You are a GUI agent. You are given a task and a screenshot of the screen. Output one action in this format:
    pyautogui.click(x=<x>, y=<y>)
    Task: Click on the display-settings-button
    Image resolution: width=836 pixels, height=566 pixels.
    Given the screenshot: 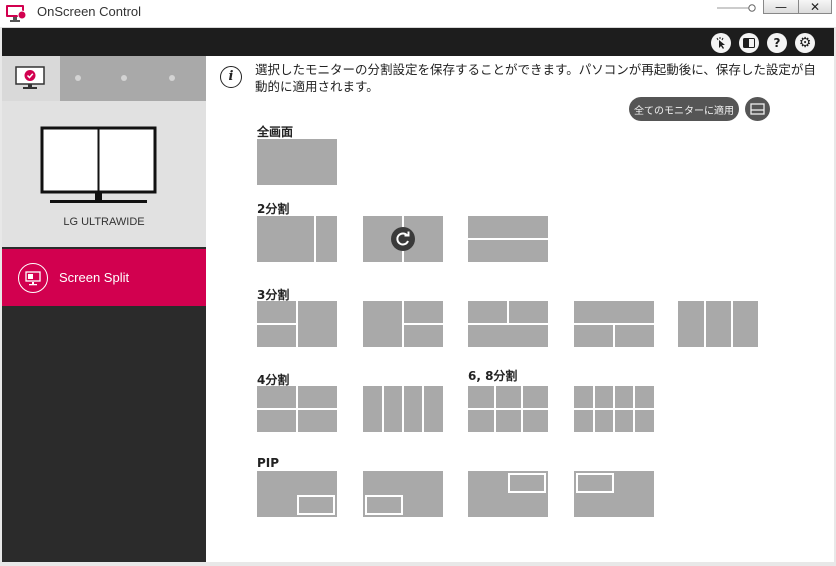 What is the action you would take?
    pyautogui.click(x=757, y=109)
    